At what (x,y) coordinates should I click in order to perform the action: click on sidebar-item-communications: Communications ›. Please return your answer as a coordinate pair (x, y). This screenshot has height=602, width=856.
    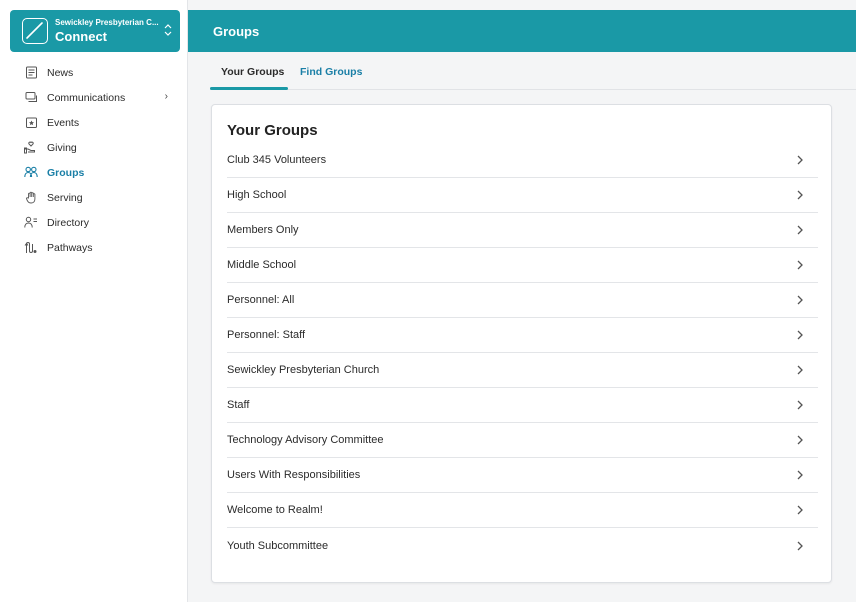
    Looking at the image, I should click on (94, 97).